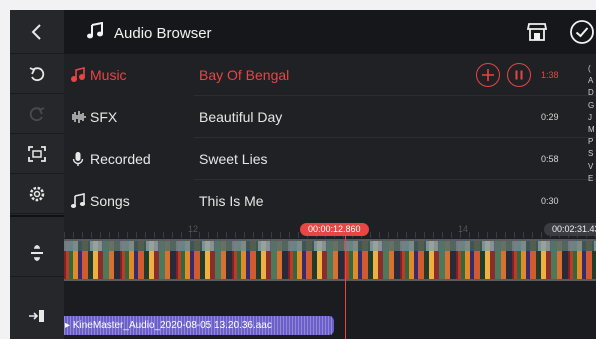 This screenshot has height=339, width=596. What do you see at coordinates (244, 75) in the screenshot?
I see `track-title: Bay Of Bengal` at bounding box center [244, 75].